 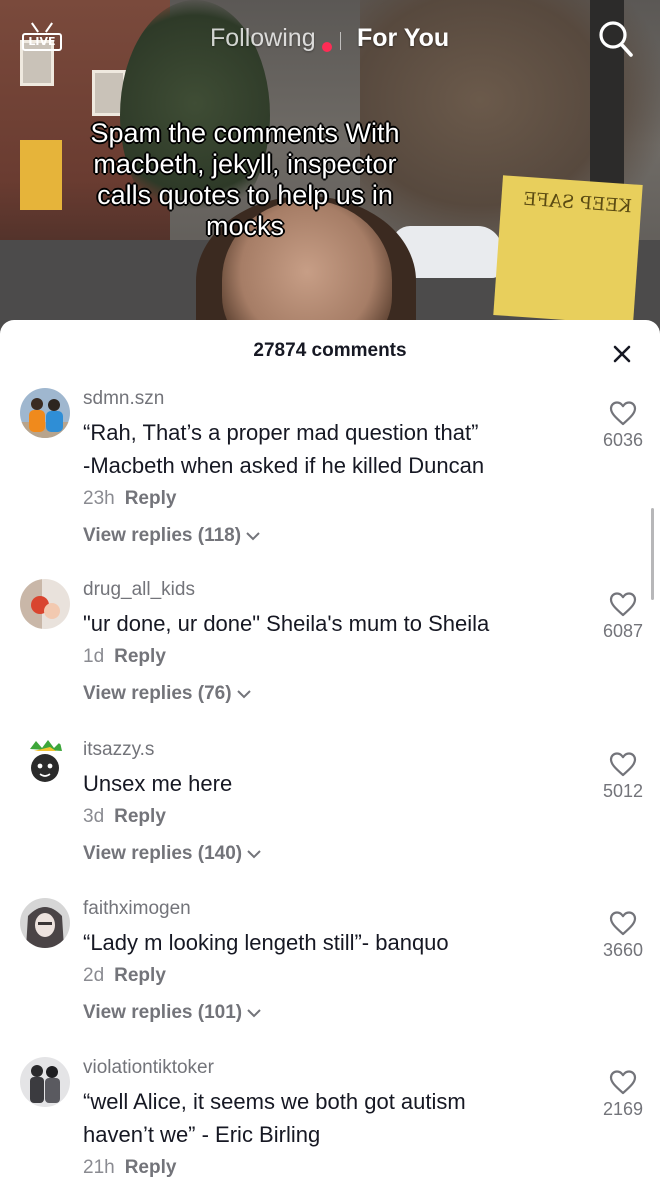 What do you see at coordinates (623, 950) in the screenshot?
I see `like-count: 3660` at bounding box center [623, 950].